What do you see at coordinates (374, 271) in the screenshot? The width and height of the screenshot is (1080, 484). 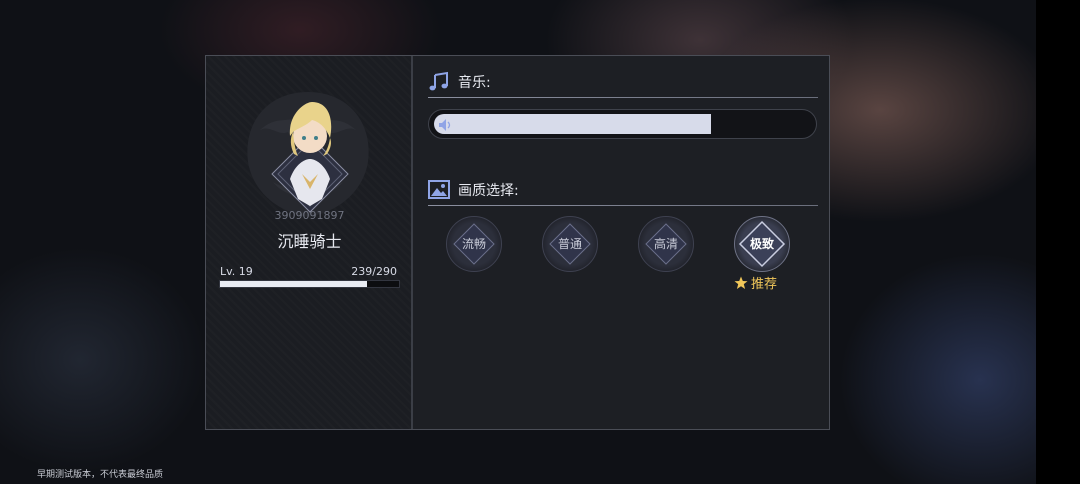 I see `player-exp: 239/290` at bounding box center [374, 271].